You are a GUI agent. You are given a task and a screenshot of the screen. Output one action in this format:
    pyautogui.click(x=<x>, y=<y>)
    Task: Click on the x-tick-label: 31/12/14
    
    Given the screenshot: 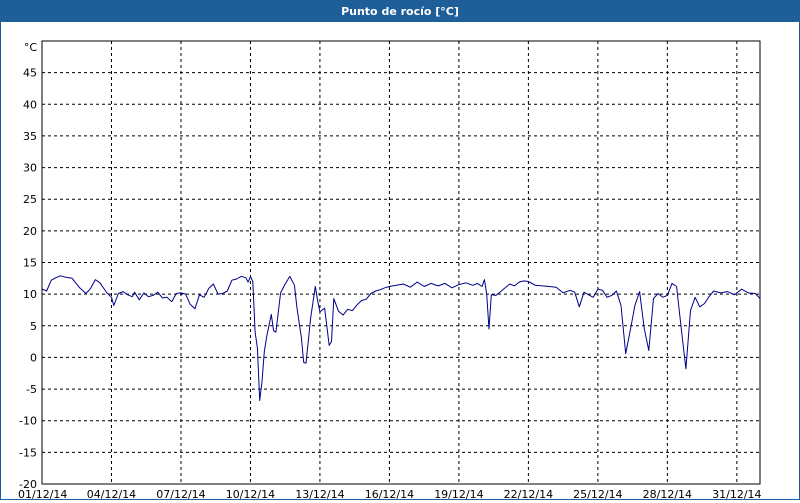 What is the action you would take?
    pyautogui.click(x=736, y=493)
    